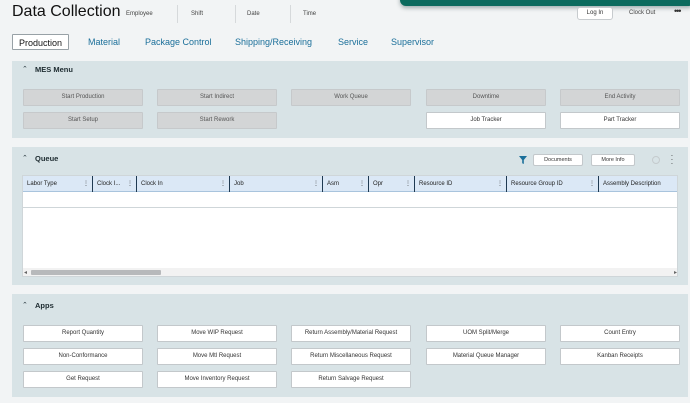 The height and width of the screenshot is (403, 690). Describe the element at coordinates (54, 69) in the screenshot. I see `mes-menu-title: MES Menu` at that location.